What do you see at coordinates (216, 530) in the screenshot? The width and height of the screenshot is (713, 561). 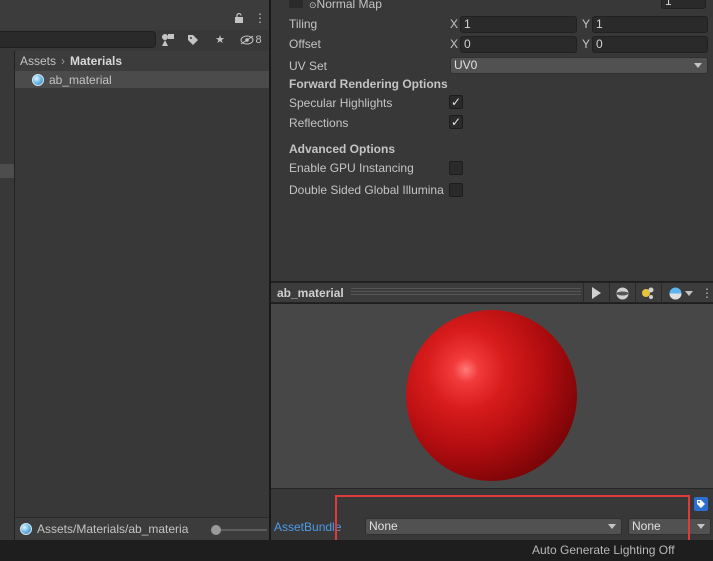 I see `icon-size-slider-thumb` at bounding box center [216, 530].